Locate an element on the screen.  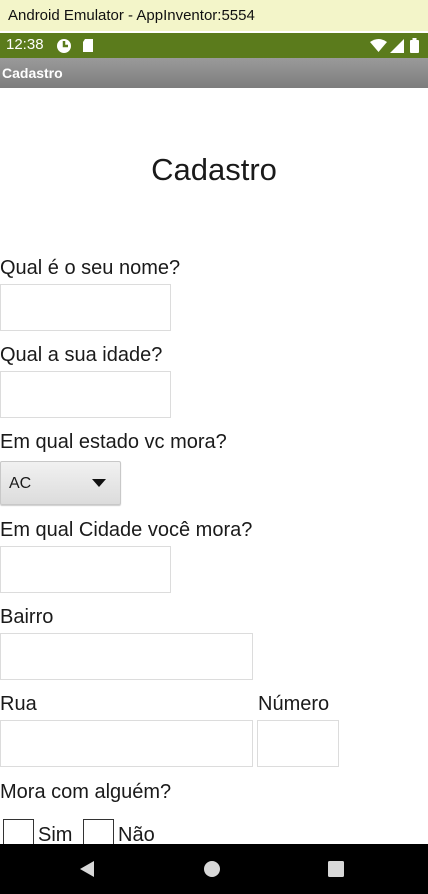
state-label: Em qual estado vc mora? is located at coordinates (113, 442).